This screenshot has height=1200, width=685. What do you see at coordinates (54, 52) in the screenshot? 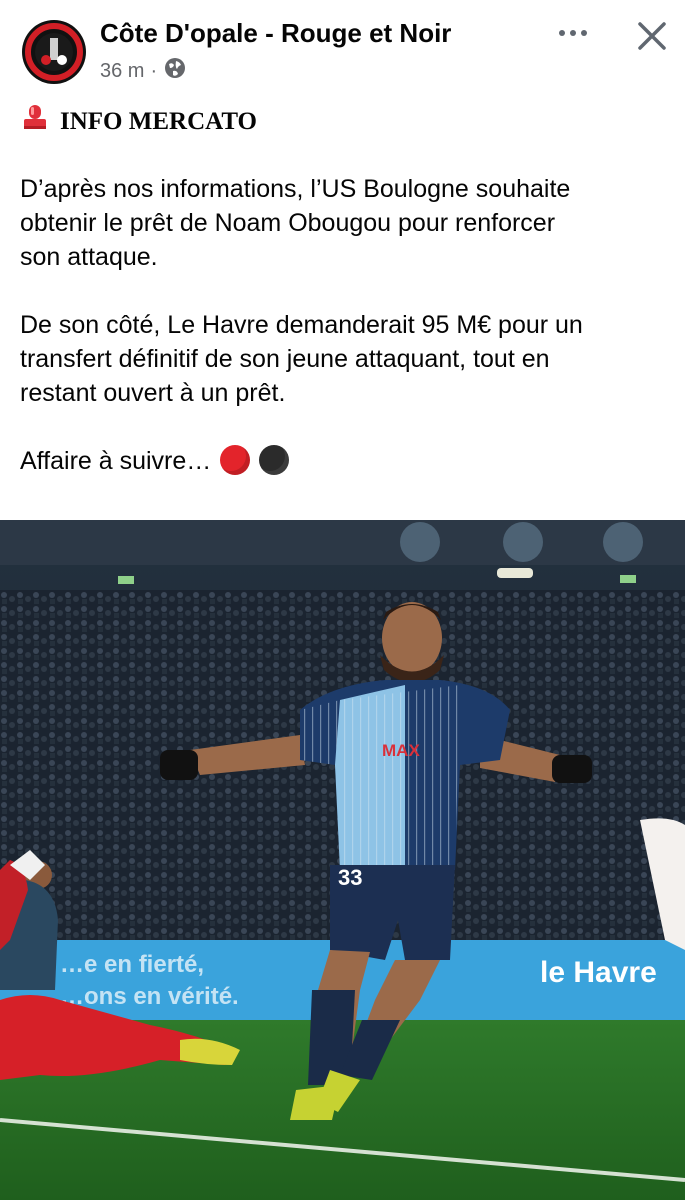
I see `club-logo-avatar` at bounding box center [54, 52].